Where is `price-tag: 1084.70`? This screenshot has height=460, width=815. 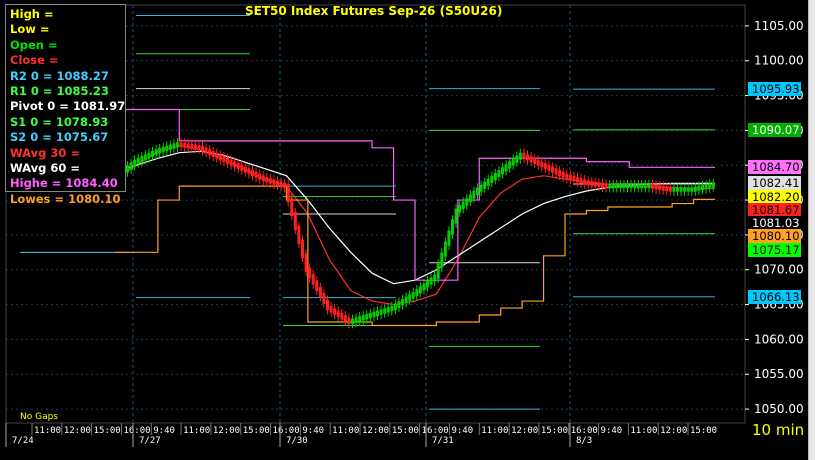
price-tag: 1084.70 is located at coordinates (774, 167).